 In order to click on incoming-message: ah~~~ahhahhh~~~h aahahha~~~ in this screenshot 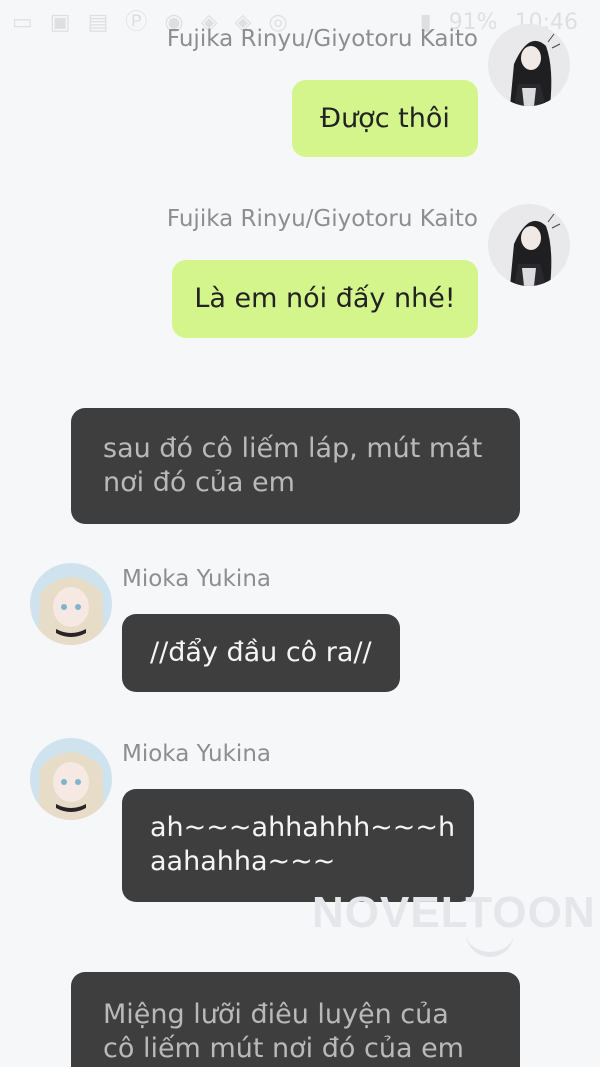, I will do `click(298, 845)`.